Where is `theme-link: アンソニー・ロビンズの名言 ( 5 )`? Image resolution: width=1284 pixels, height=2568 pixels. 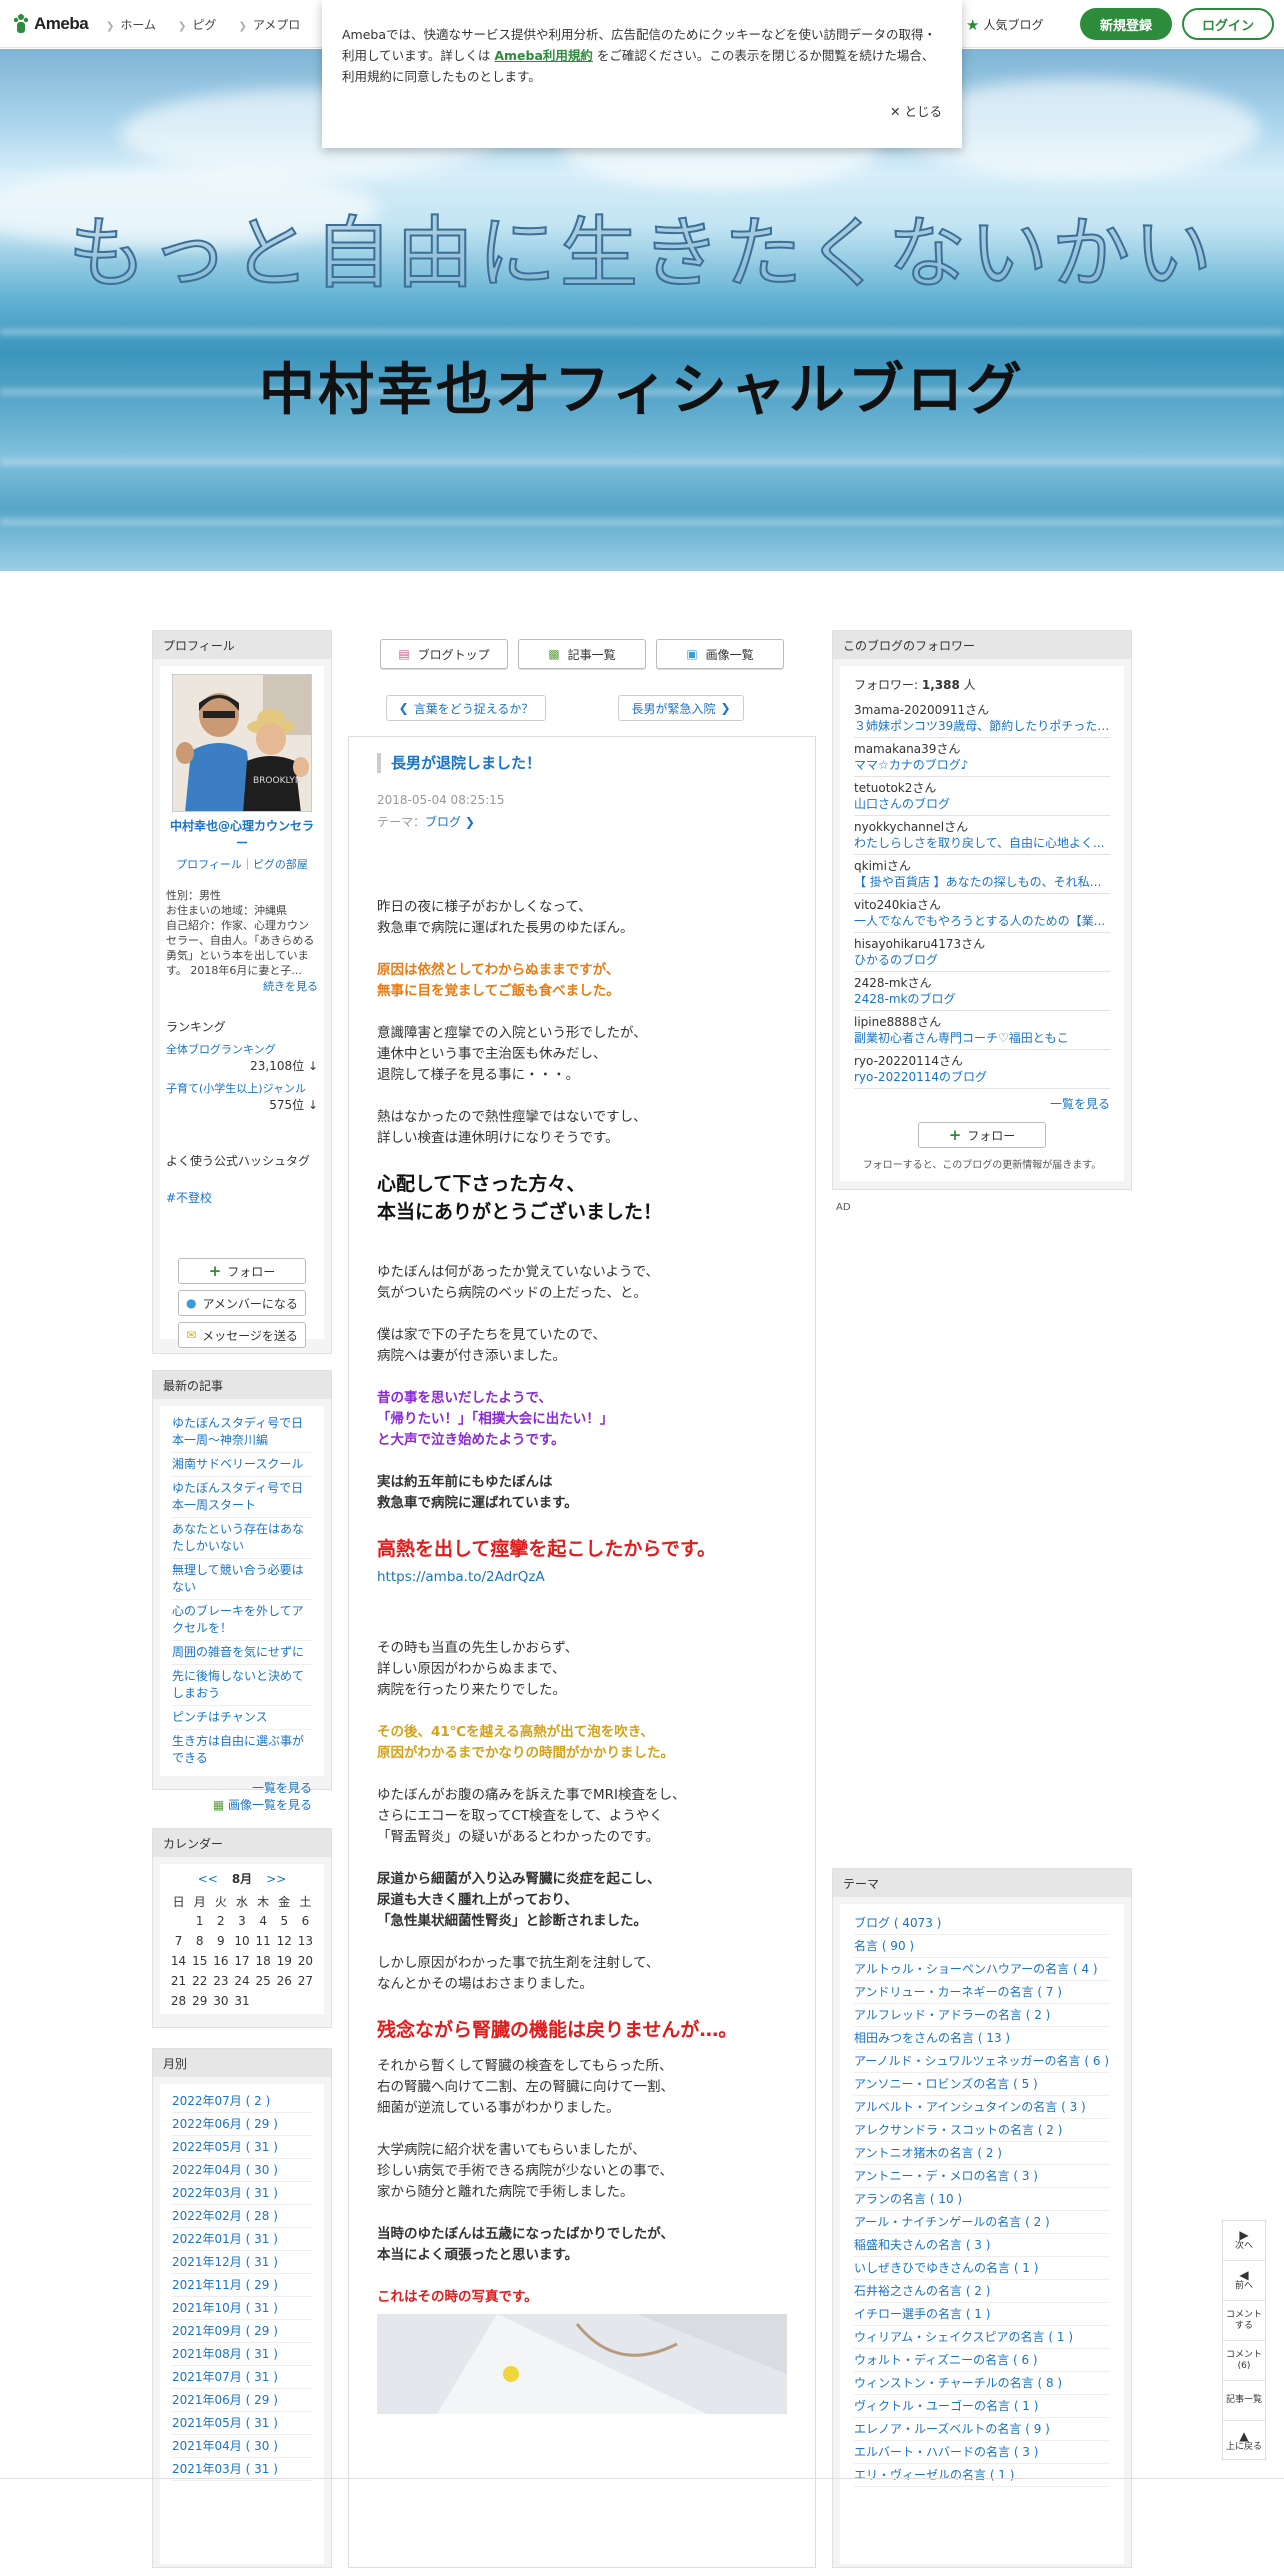 theme-link: アンソニー・ロビンズの名言 ( 5 ) is located at coordinates (982, 2084).